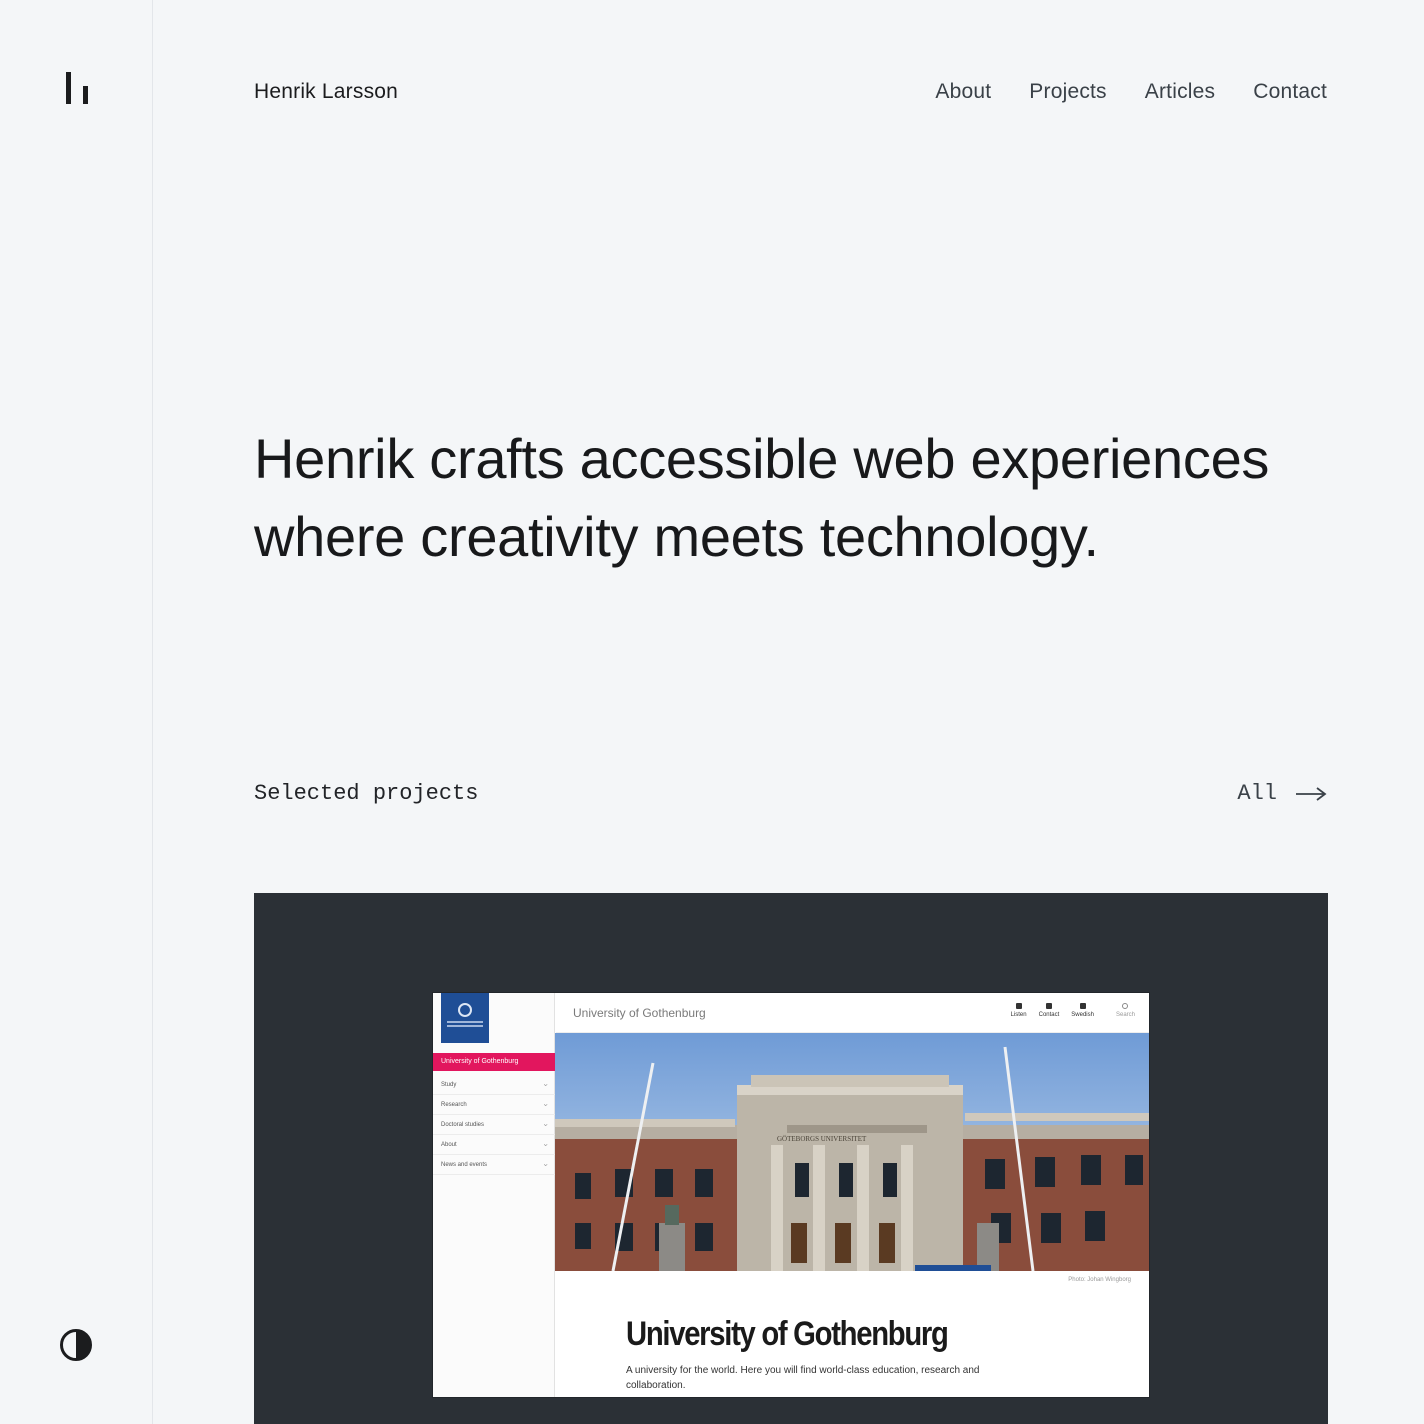 This screenshot has height=1424, width=1424. What do you see at coordinates (1048, 1006) in the screenshot?
I see `chat-icon` at bounding box center [1048, 1006].